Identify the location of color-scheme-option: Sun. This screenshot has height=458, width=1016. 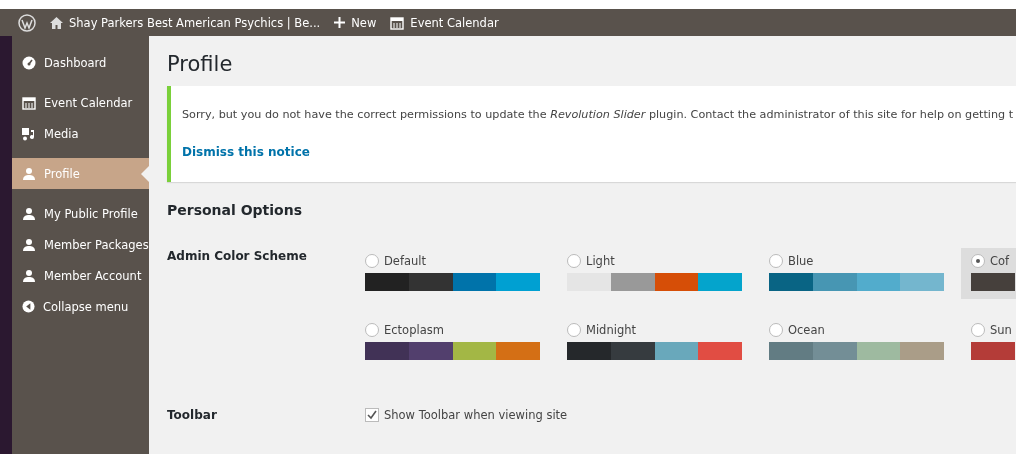
(993, 330).